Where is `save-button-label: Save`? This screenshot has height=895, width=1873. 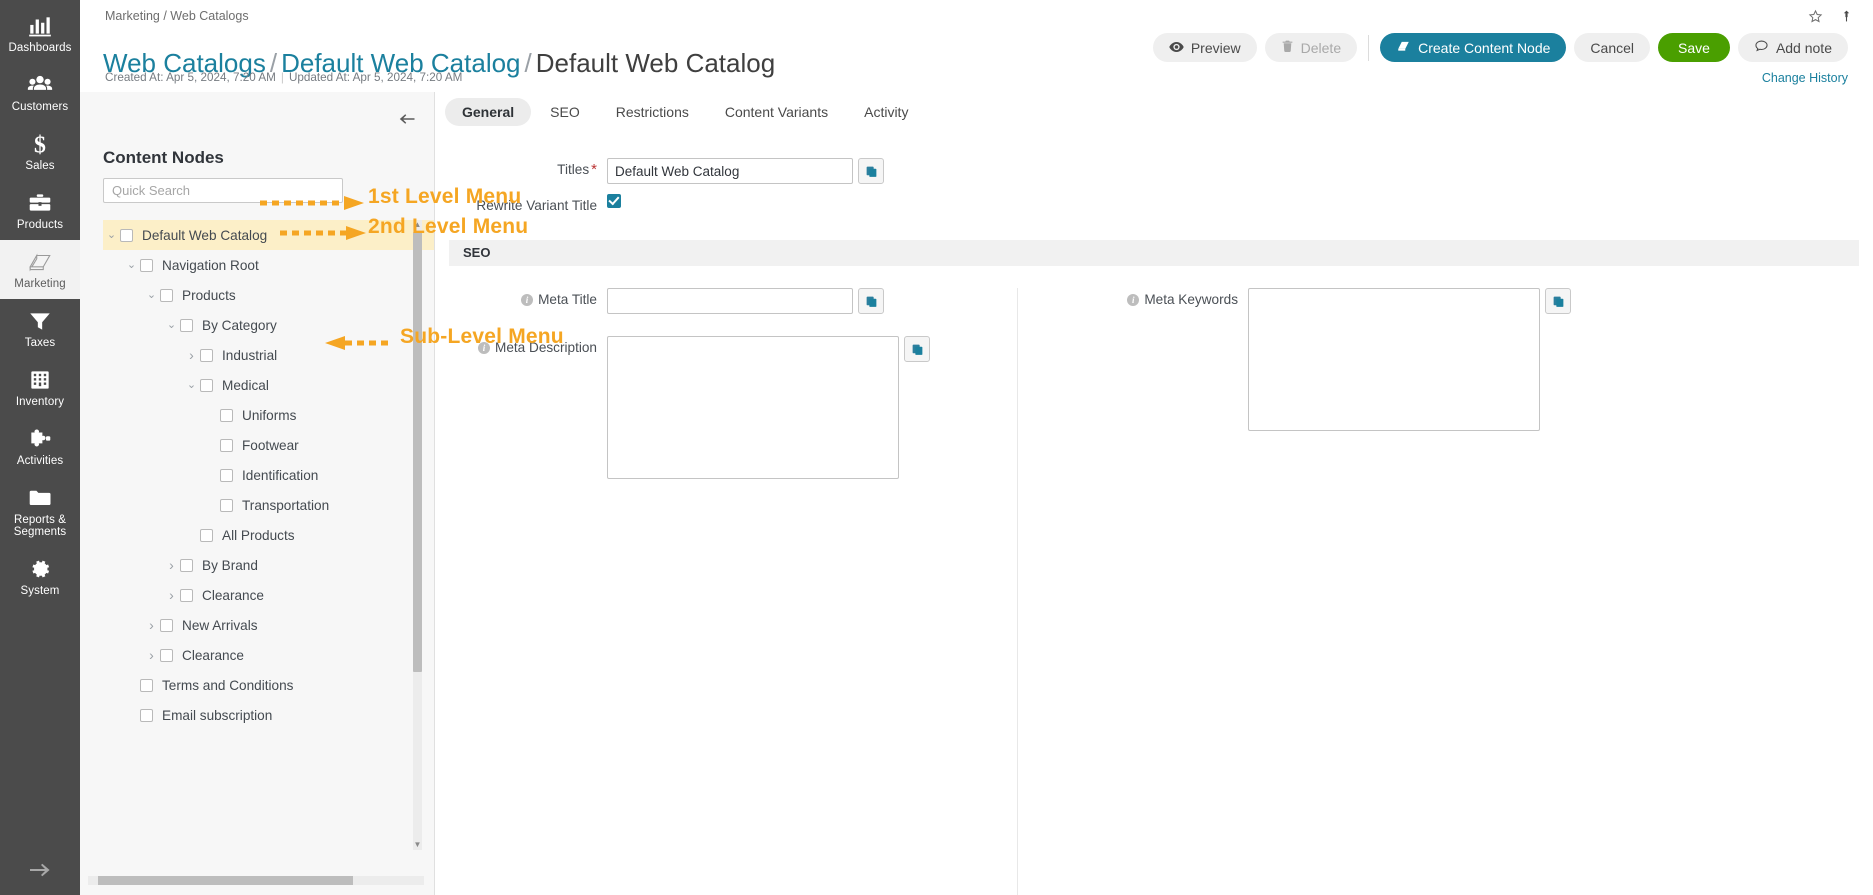 save-button-label: Save is located at coordinates (1694, 47).